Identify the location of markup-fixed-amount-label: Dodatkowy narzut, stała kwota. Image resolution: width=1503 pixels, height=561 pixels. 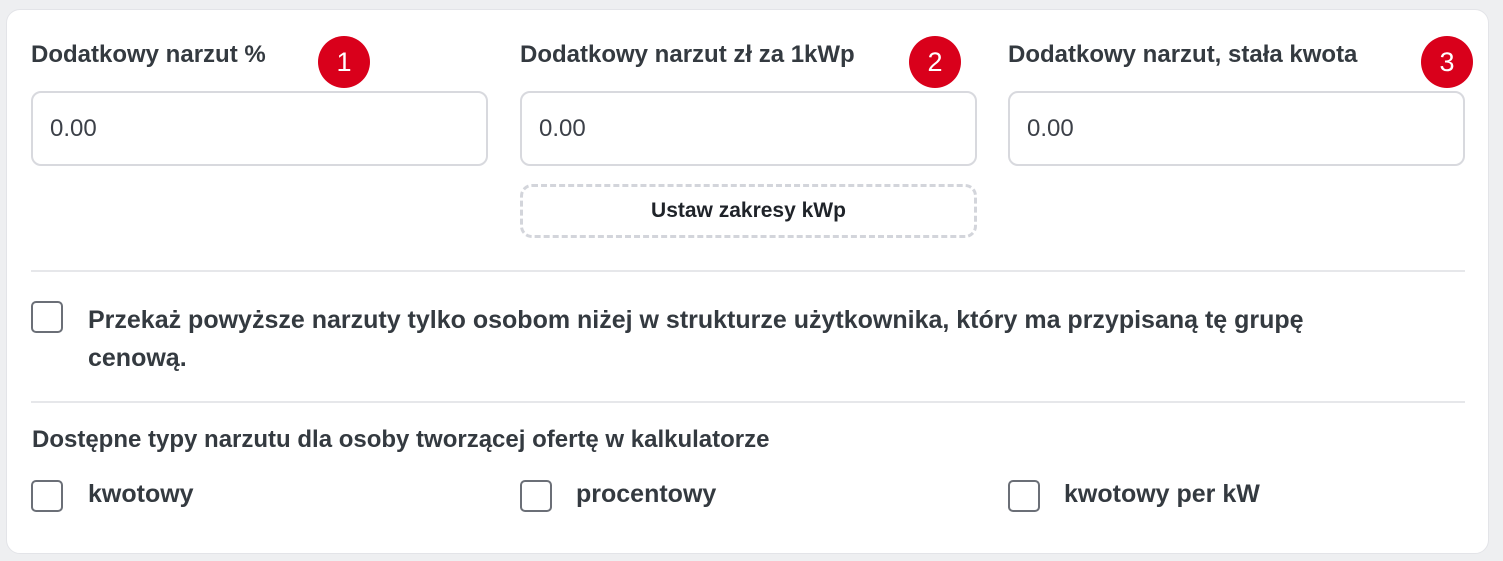
(1183, 54).